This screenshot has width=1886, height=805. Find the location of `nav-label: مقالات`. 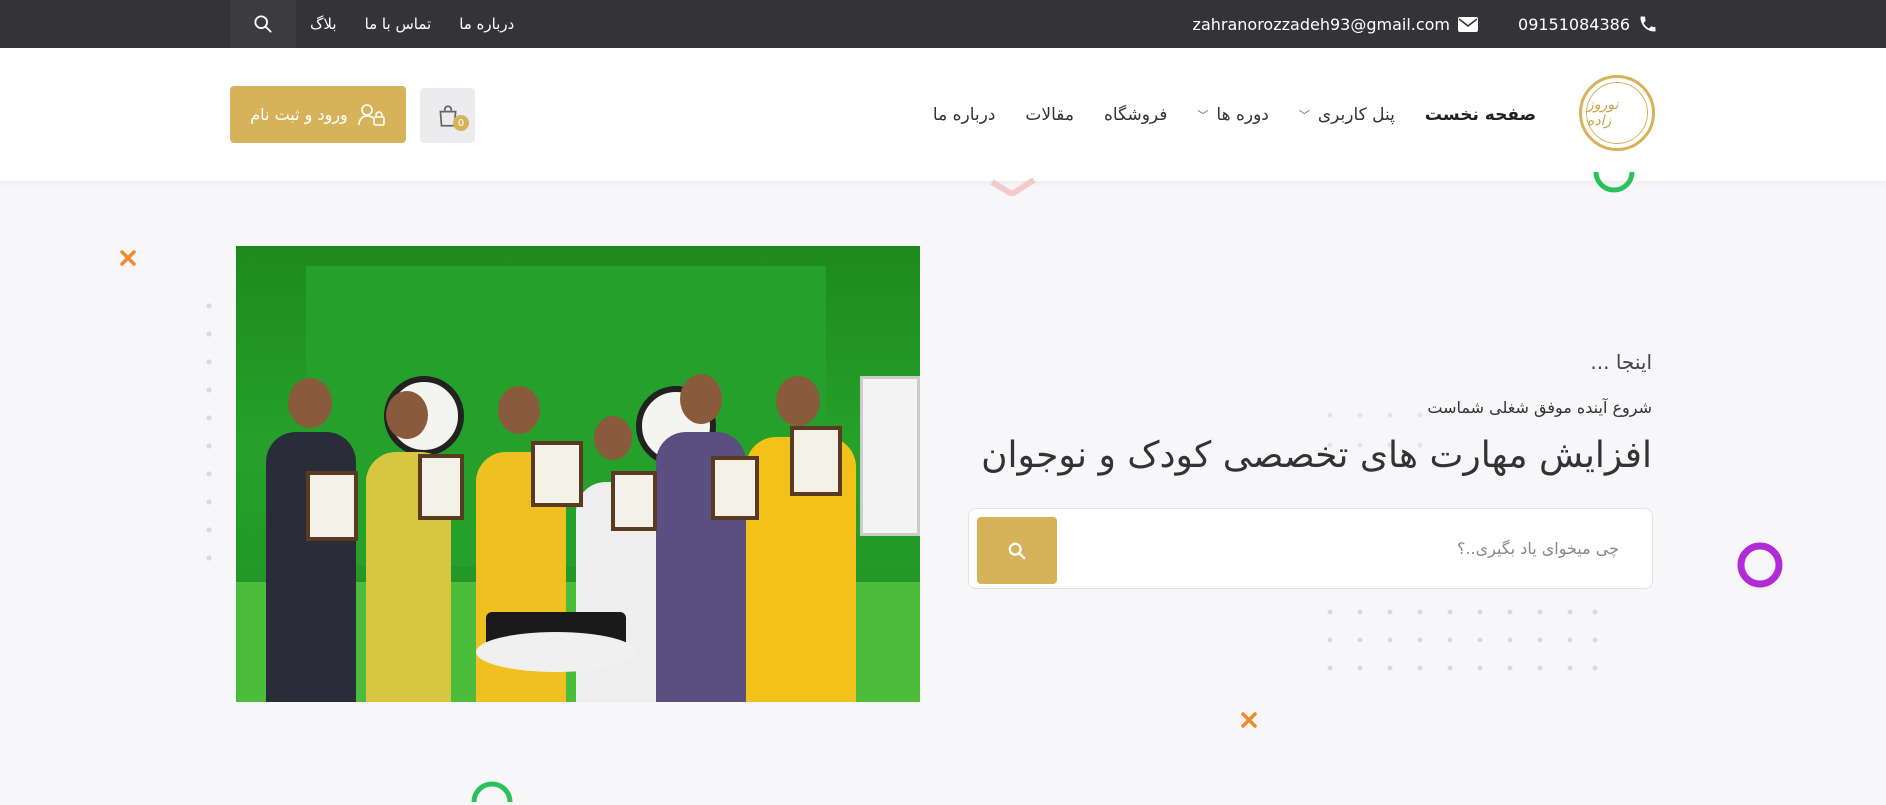

nav-label: مقالات is located at coordinates (1049, 114).